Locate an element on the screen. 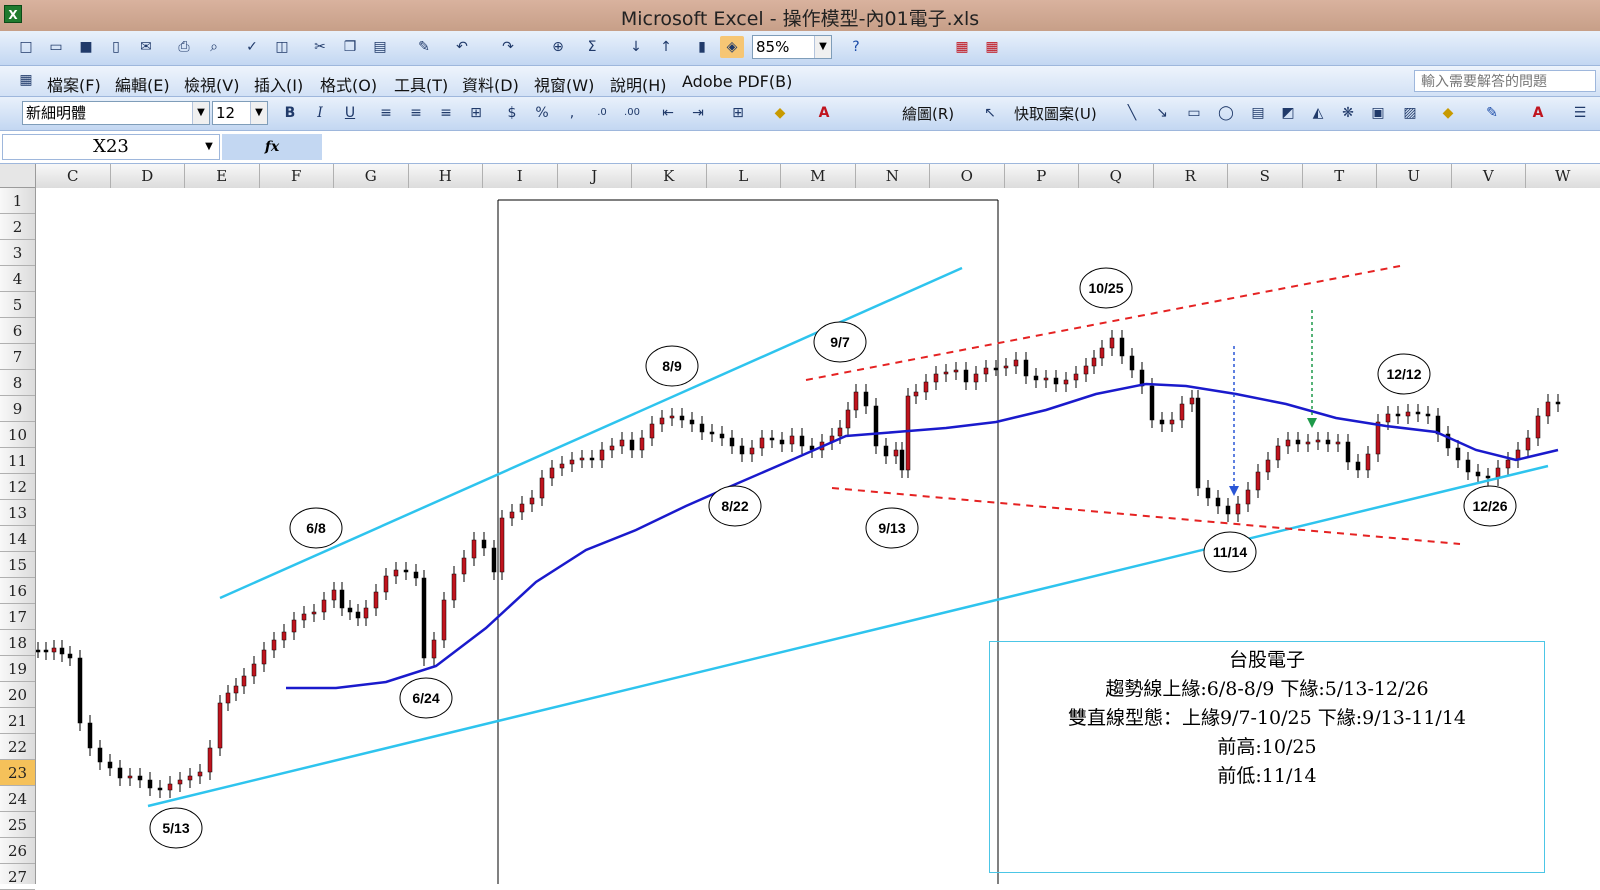 This screenshot has height=890, width=1600. column-header-C: C is located at coordinates (73, 176).